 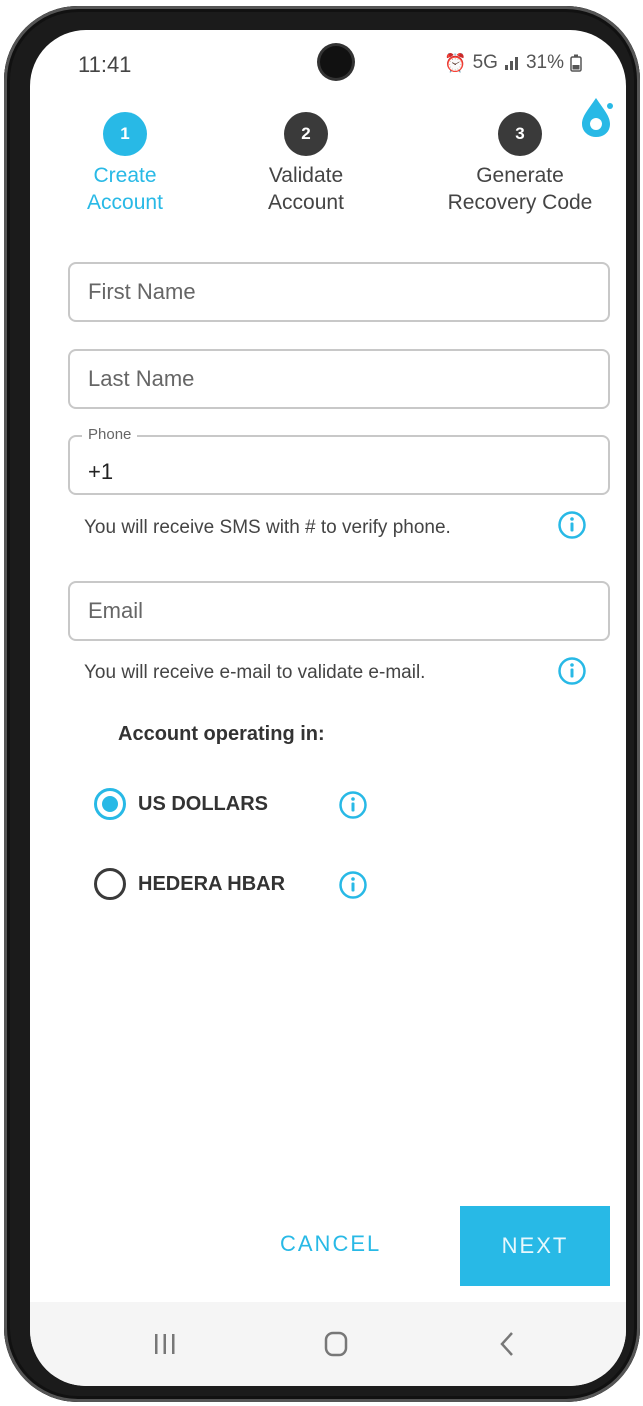 What do you see at coordinates (105, 64) in the screenshot?
I see `status-time: 11:41` at bounding box center [105, 64].